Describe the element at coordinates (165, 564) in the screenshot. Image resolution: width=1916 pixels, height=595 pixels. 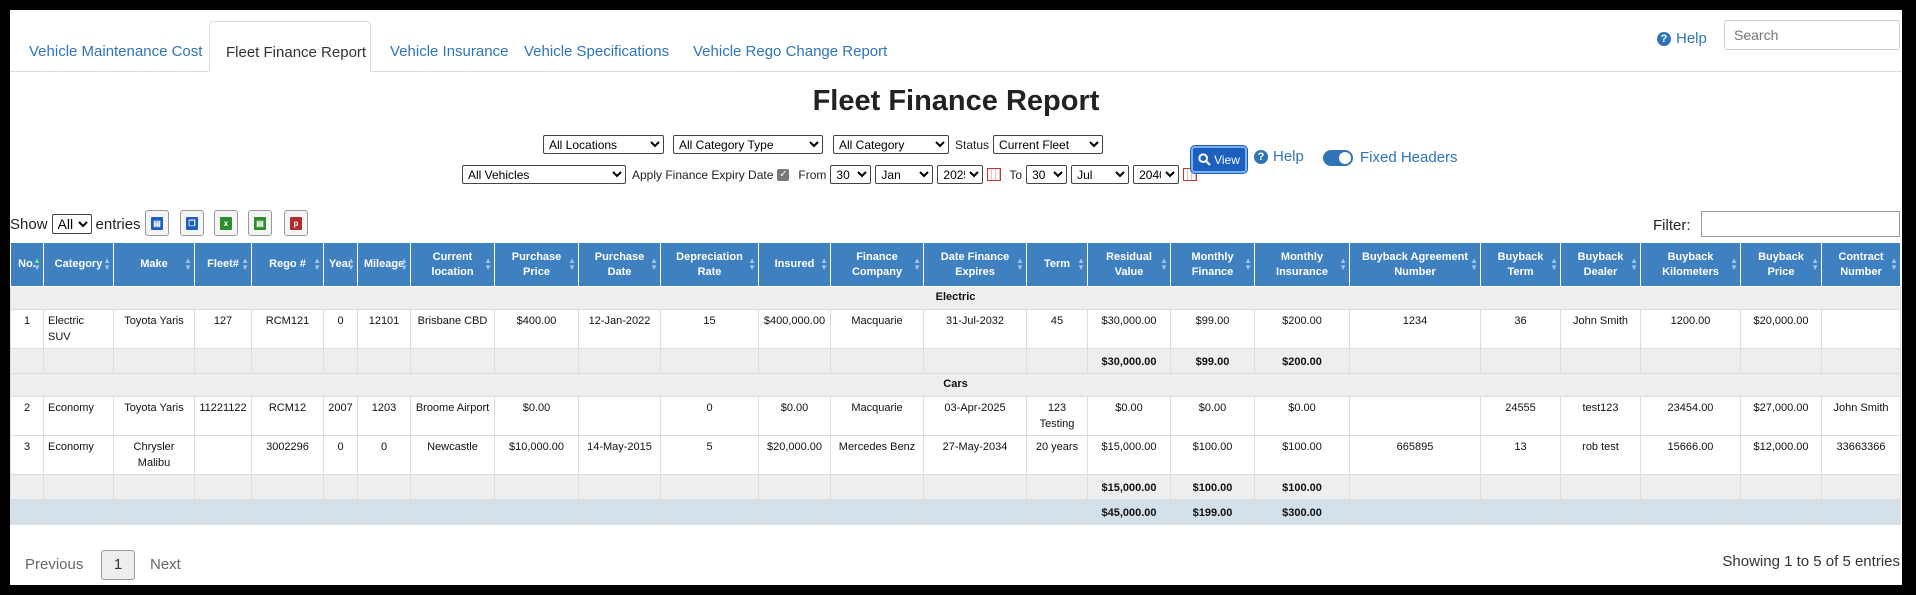
I see `next-button: Next` at that location.